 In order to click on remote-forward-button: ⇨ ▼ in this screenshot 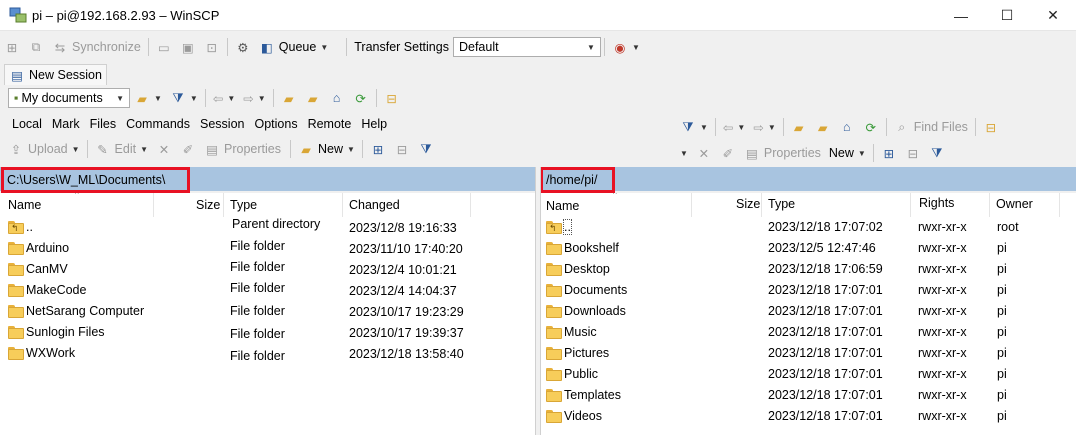, I will do `click(764, 127)`.